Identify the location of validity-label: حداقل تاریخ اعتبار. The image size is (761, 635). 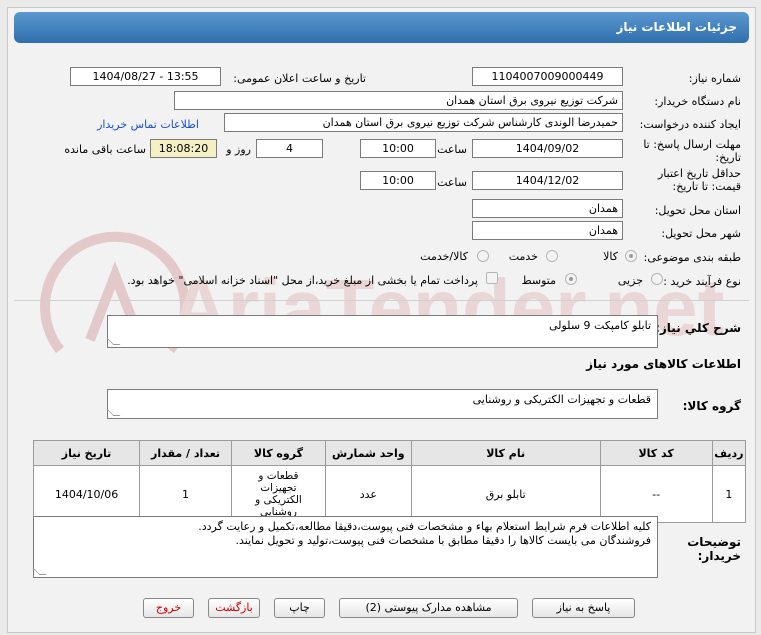
(699, 173).